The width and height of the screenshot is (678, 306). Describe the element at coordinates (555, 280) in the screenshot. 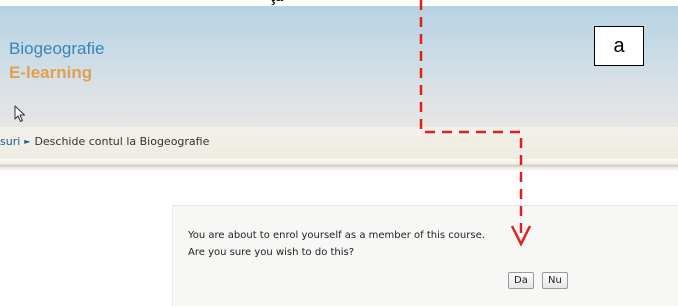

I see `confirm-no-button: Nu` at that location.